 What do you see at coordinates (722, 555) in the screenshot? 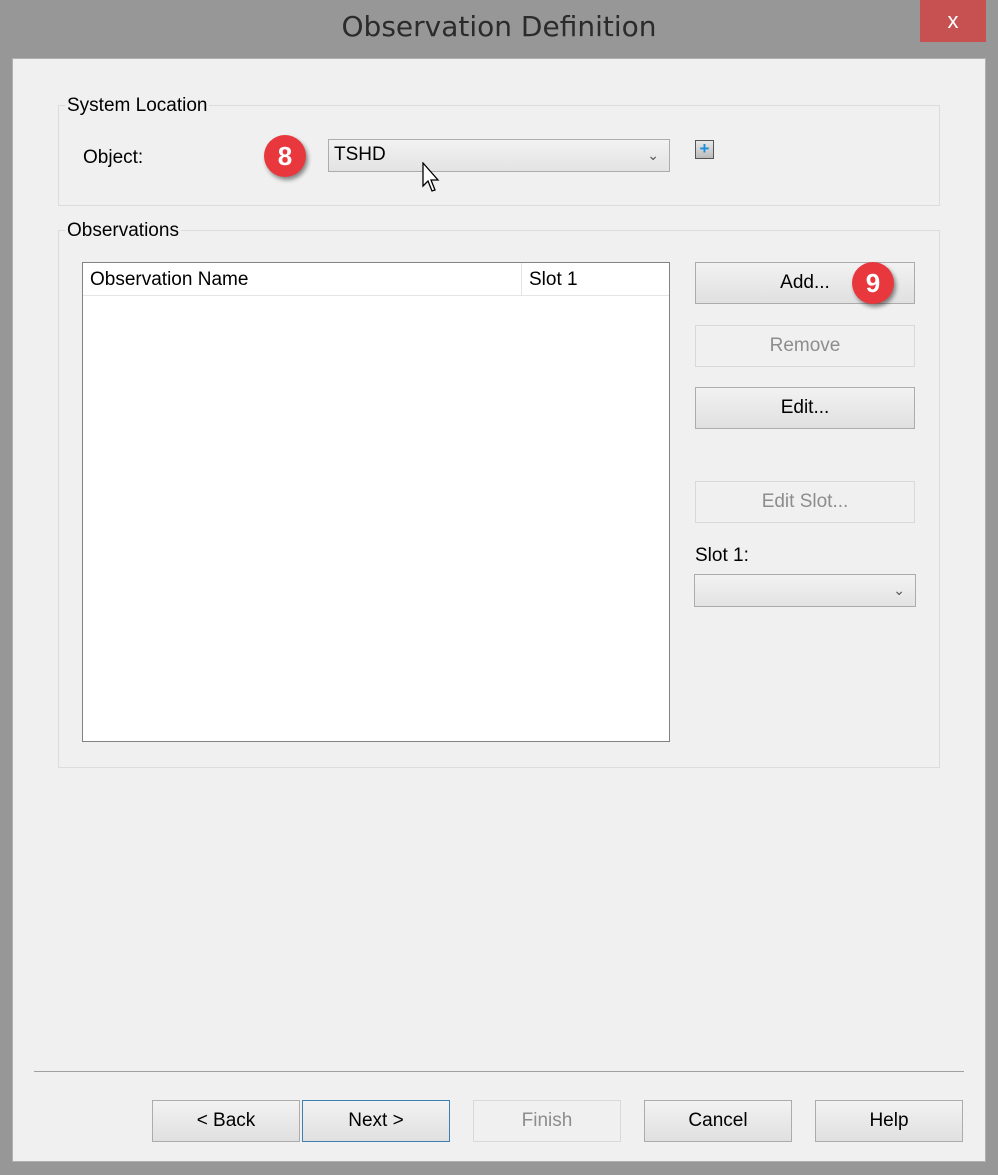
I see `slot-1-label: Slot 1:` at bounding box center [722, 555].